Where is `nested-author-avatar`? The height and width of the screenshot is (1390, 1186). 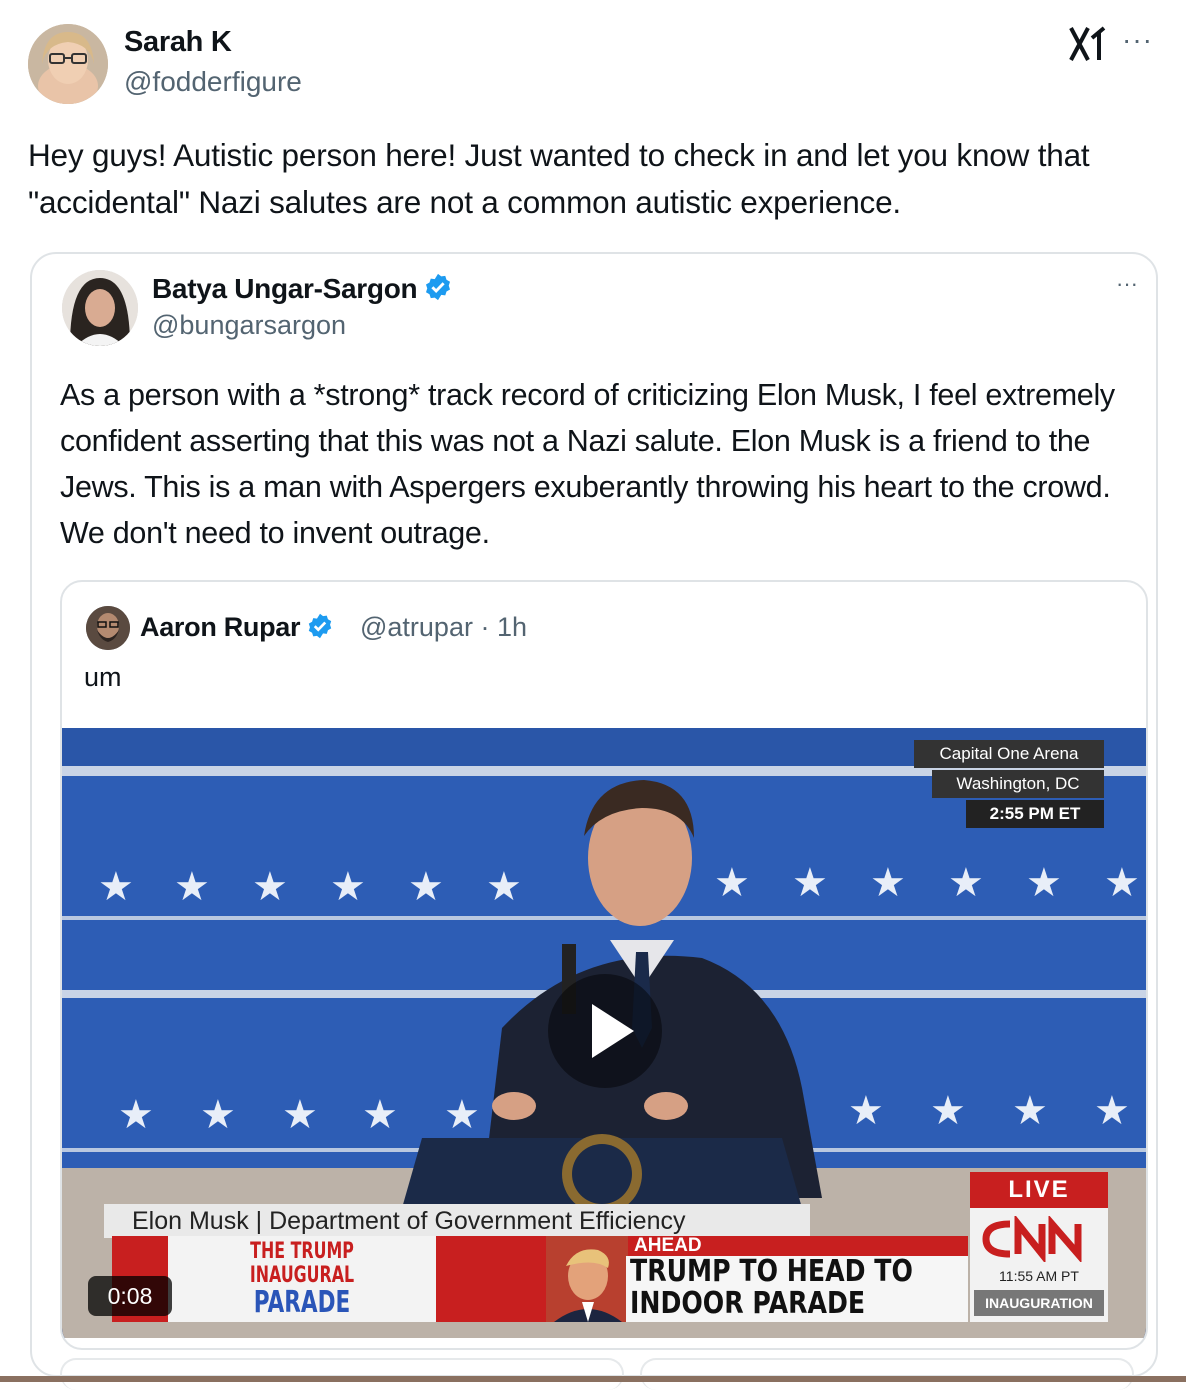 nested-author-avatar is located at coordinates (108, 628).